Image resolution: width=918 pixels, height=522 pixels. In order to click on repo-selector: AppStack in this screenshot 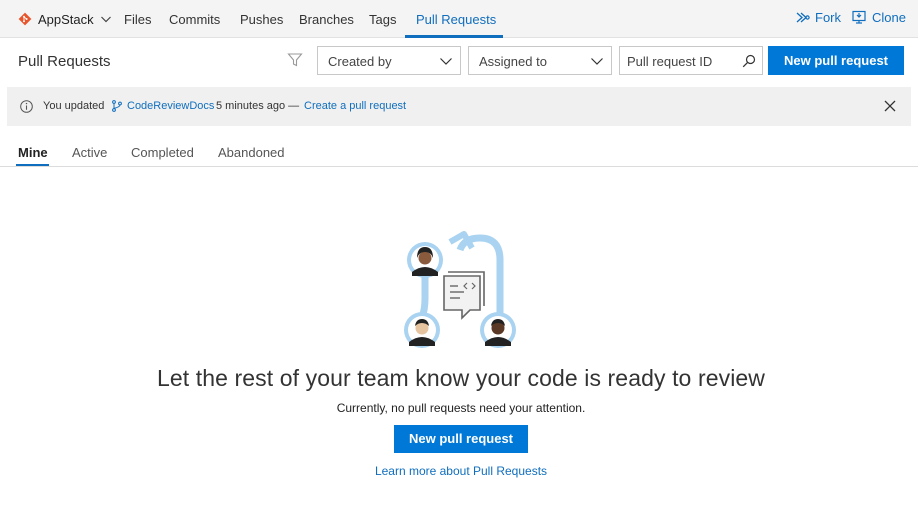, I will do `click(65, 19)`.